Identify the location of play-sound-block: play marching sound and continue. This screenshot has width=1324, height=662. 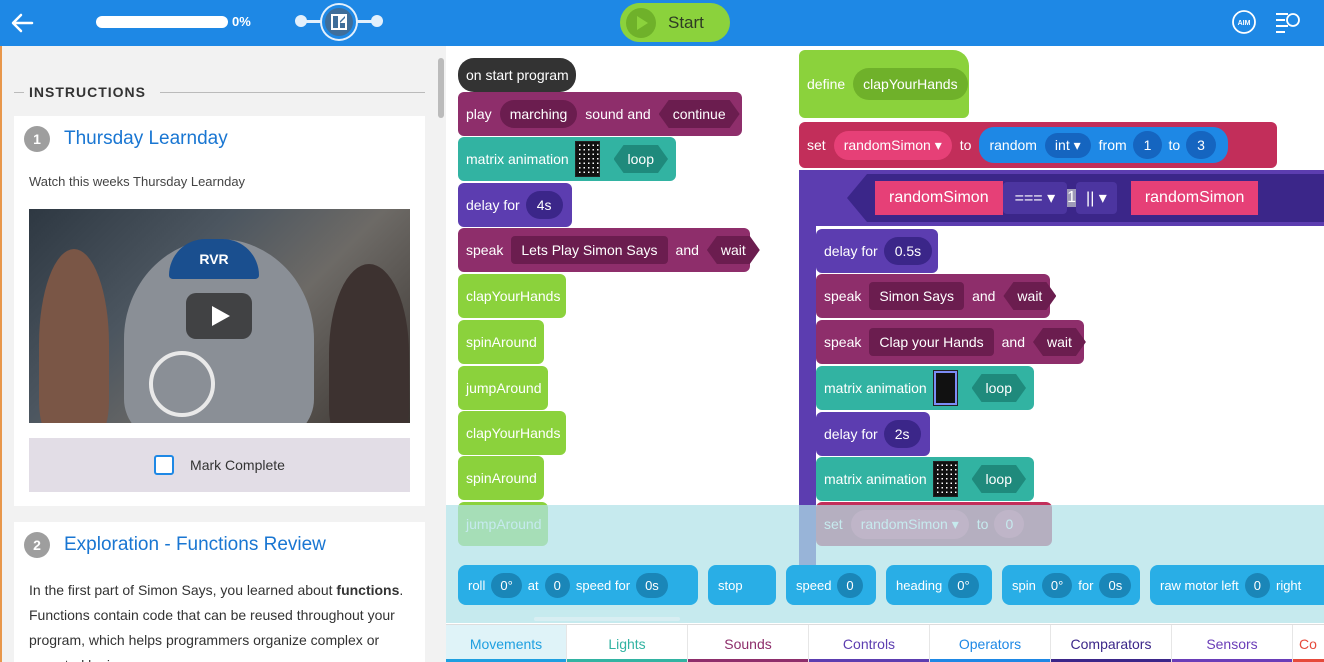
(600, 114).